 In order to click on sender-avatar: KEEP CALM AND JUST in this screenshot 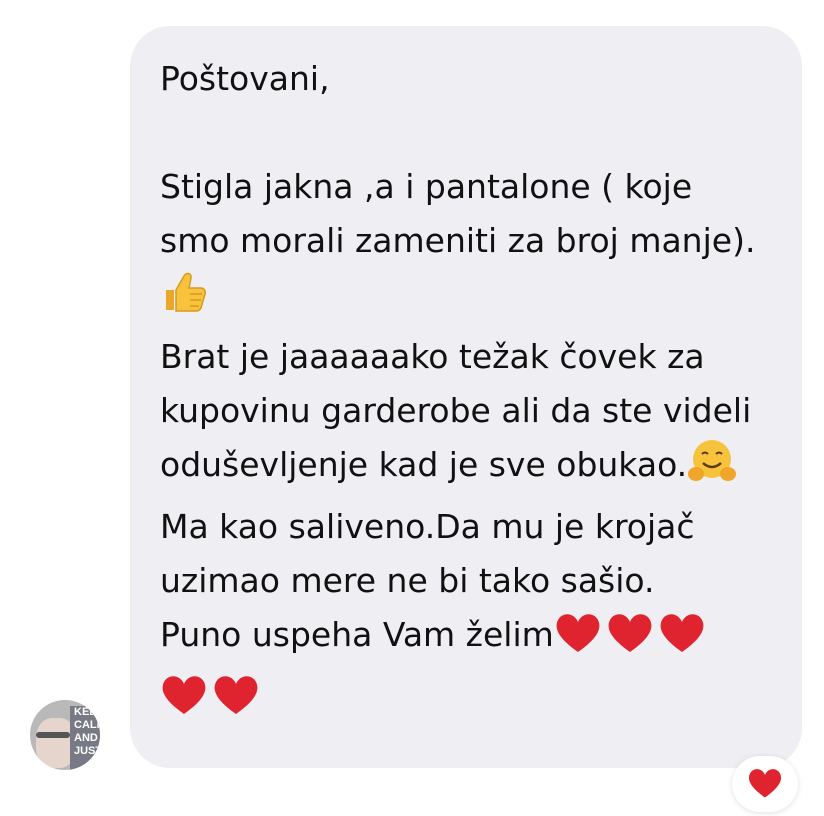, I will do `click(65, 735)`.